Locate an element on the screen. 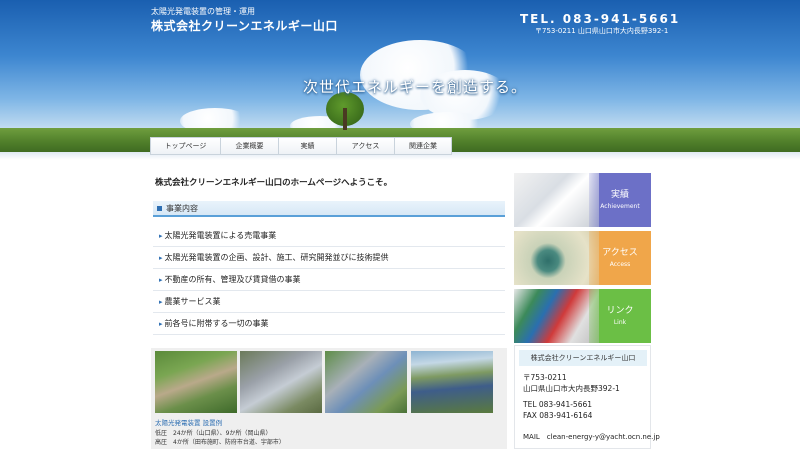  contact-mail: MAIL clean-energy-y@yacht.ocn.ne.jp is located at coordinates (591, 437).